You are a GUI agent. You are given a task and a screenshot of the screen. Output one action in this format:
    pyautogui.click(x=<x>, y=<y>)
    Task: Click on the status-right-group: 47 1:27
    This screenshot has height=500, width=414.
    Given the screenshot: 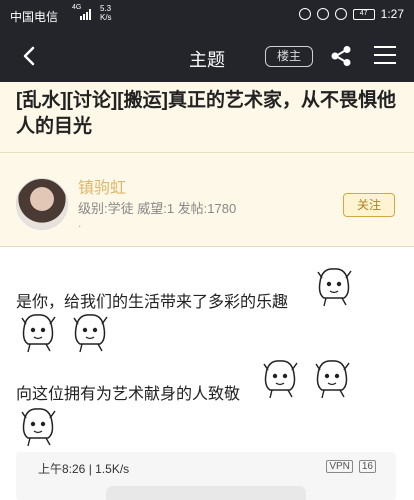 What is the action you would take?
    pyautogui.click(x=351, y=14)
    